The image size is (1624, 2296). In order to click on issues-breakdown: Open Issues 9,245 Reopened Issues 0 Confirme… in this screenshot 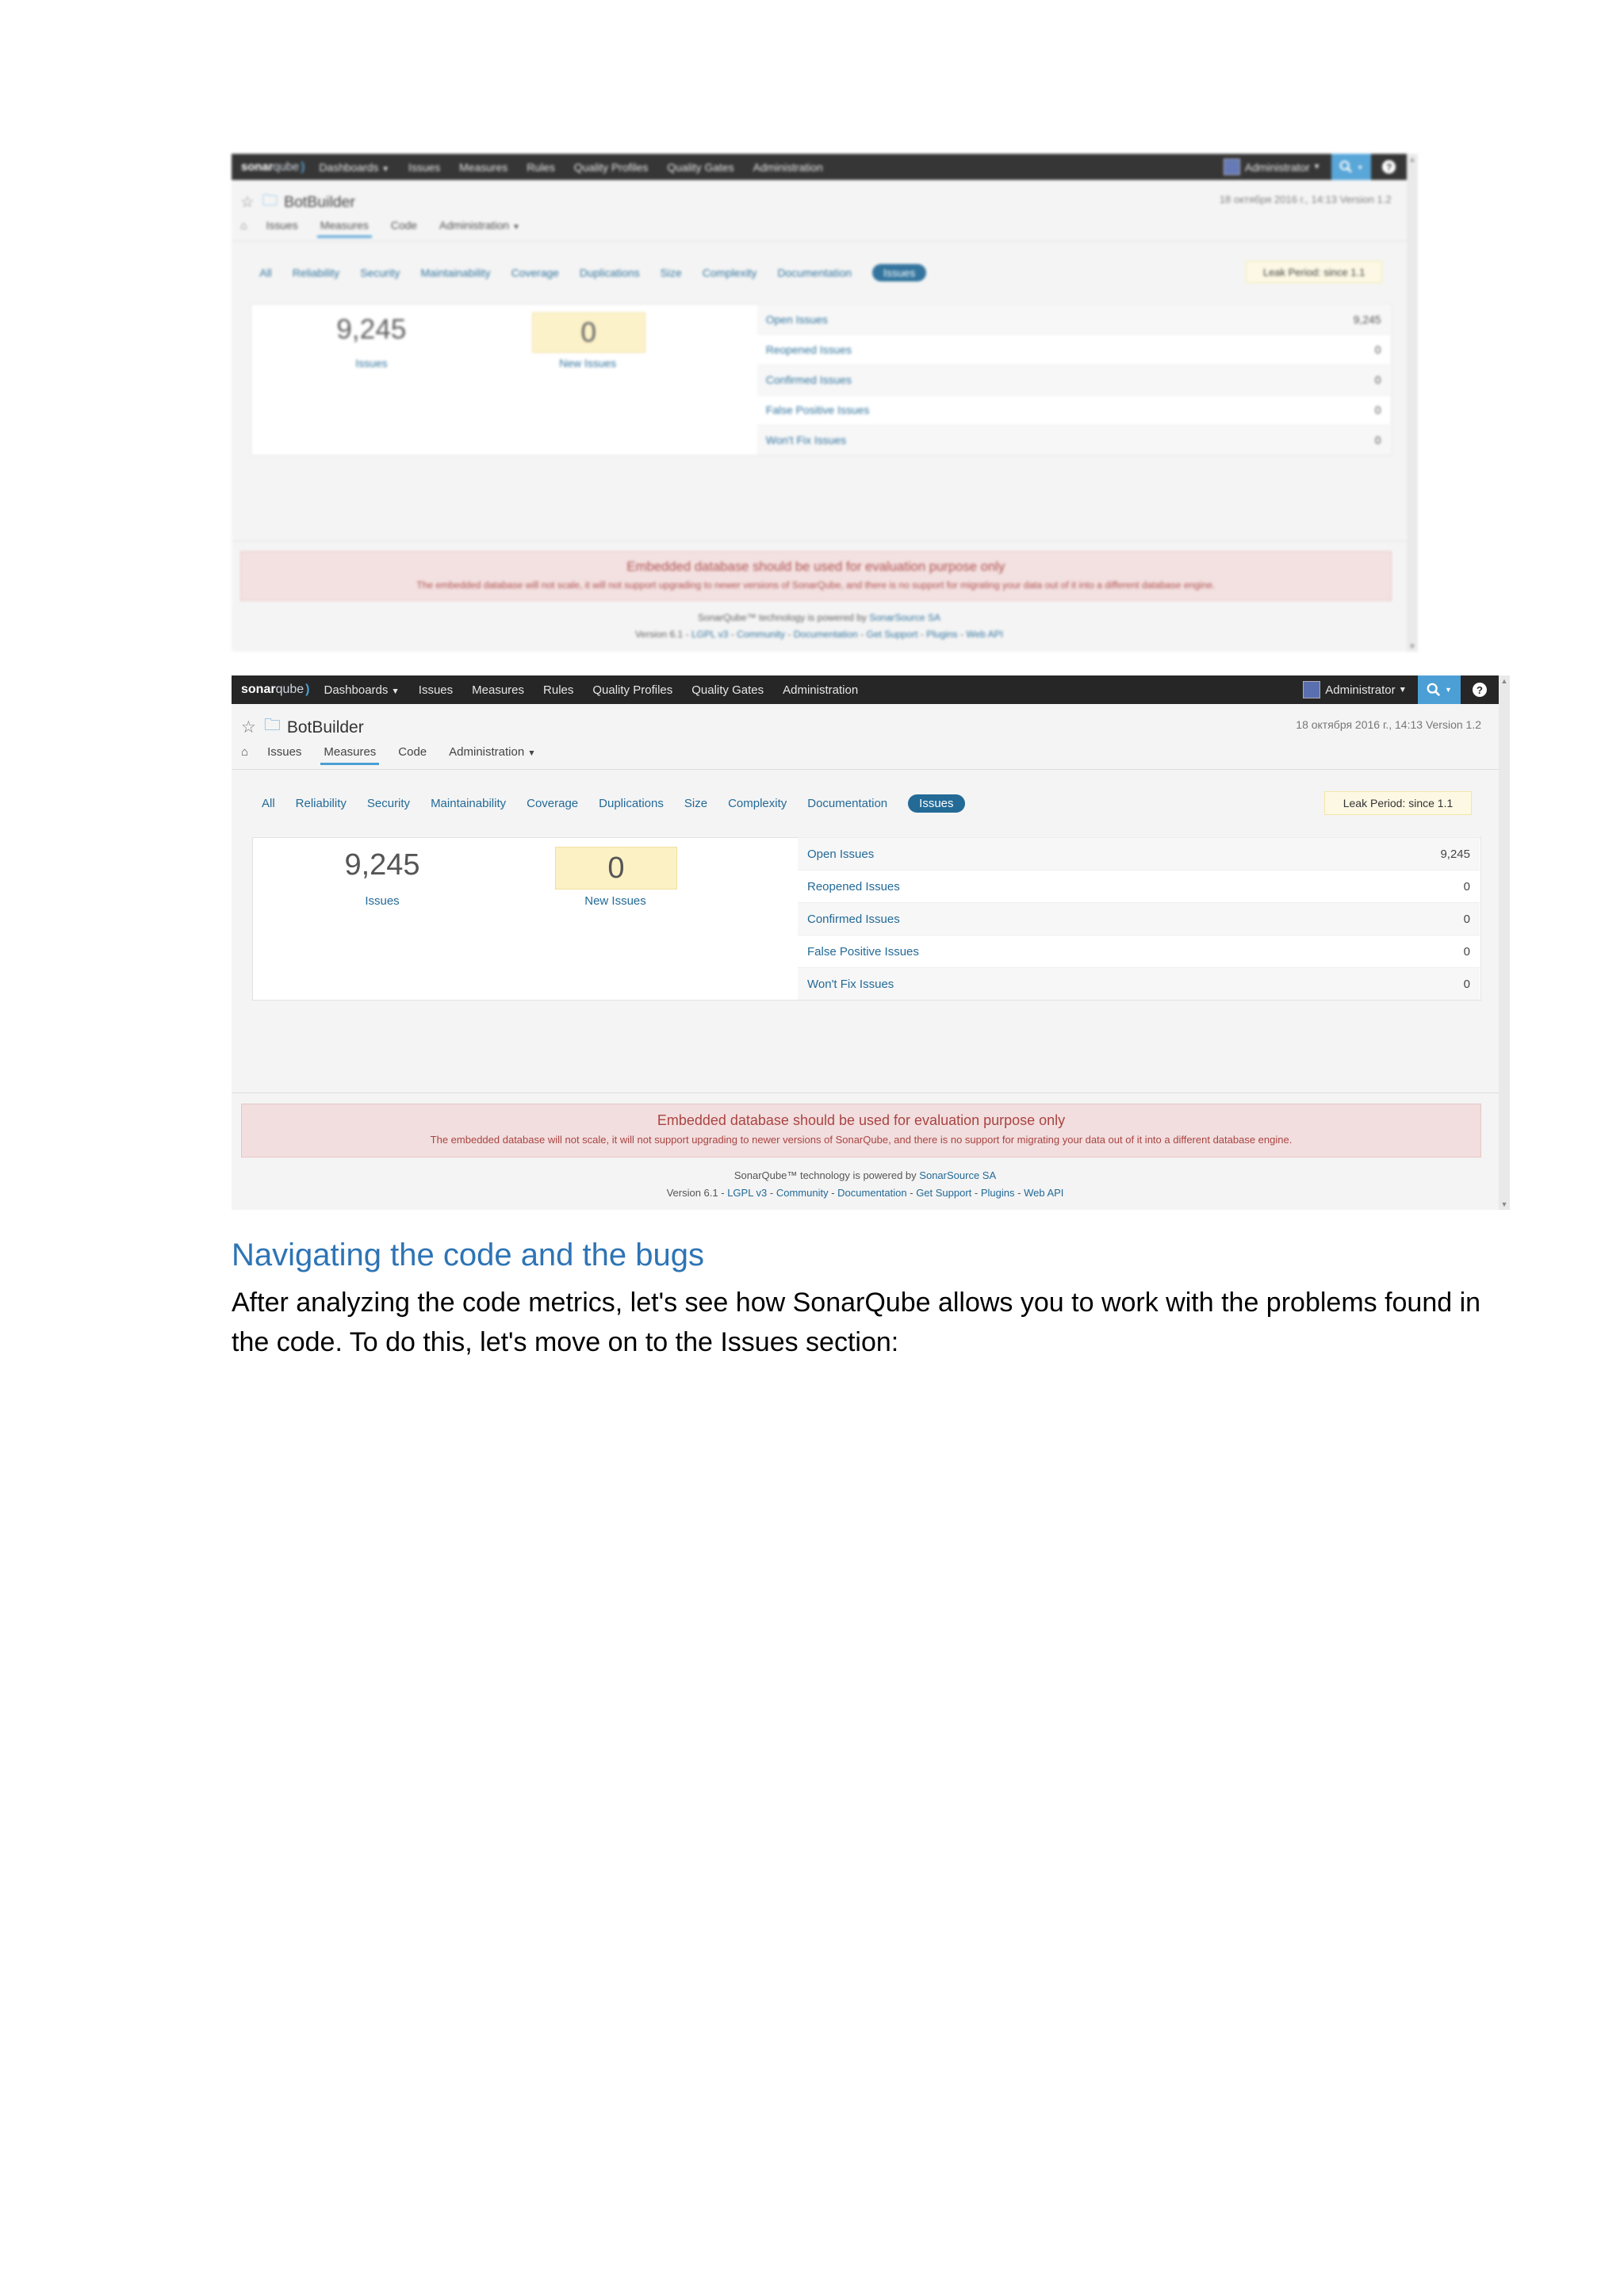, I will do `click(1139, 919)`.